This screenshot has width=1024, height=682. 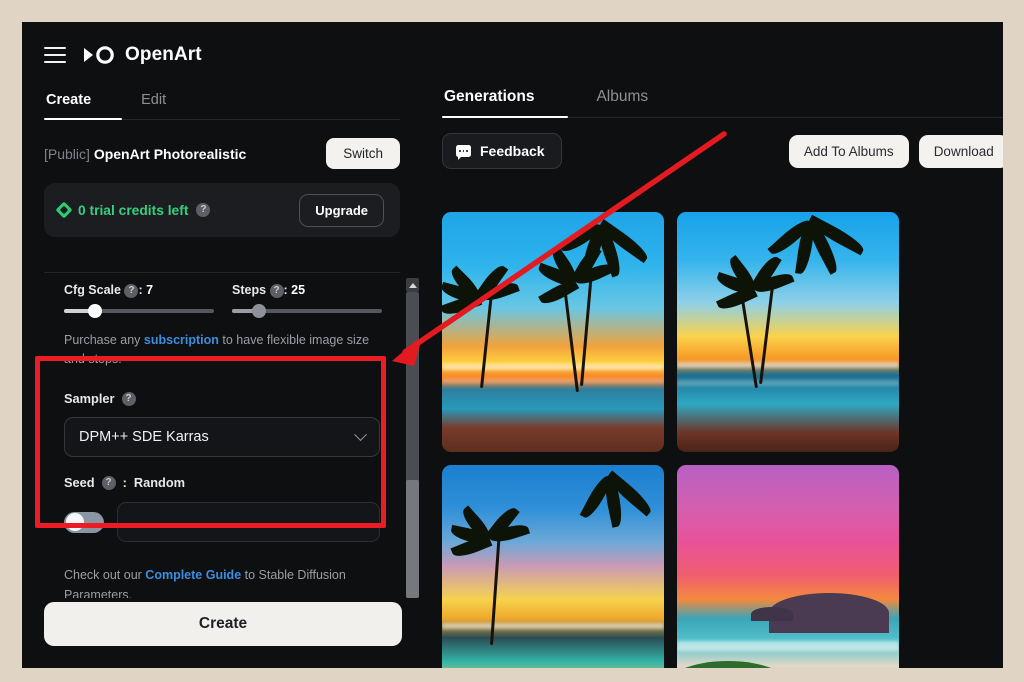 What do you see at coordinates (960, 151) in the screenshot?
I see `download-button: Download` at bounding box center [960, 151].